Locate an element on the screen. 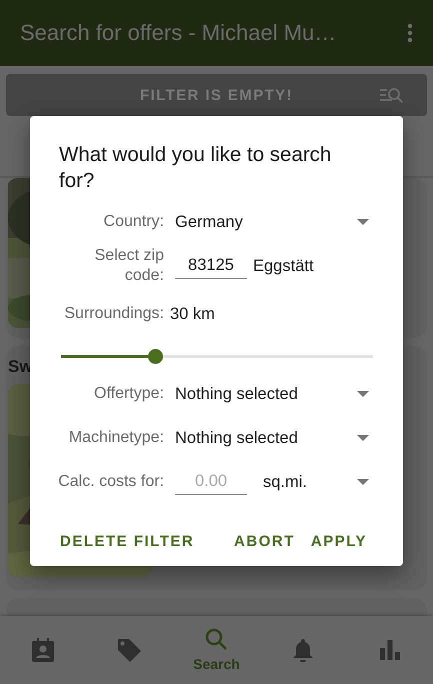 The height and width of the screenshot is (684, 433). filter-search-icon is located at coordinates (392, 95).